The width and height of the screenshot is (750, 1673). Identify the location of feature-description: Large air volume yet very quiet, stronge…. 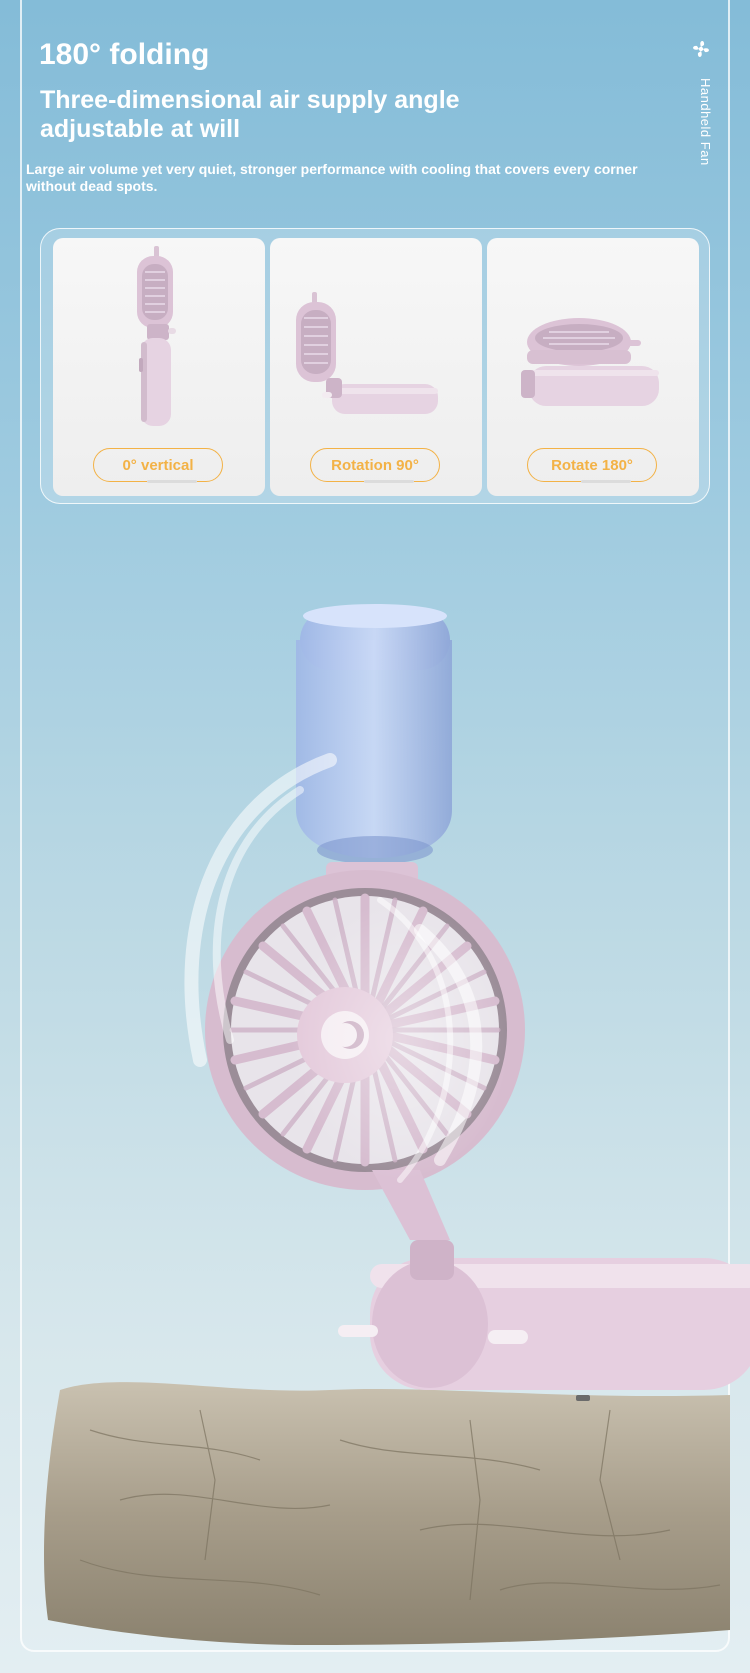
(332, 177).